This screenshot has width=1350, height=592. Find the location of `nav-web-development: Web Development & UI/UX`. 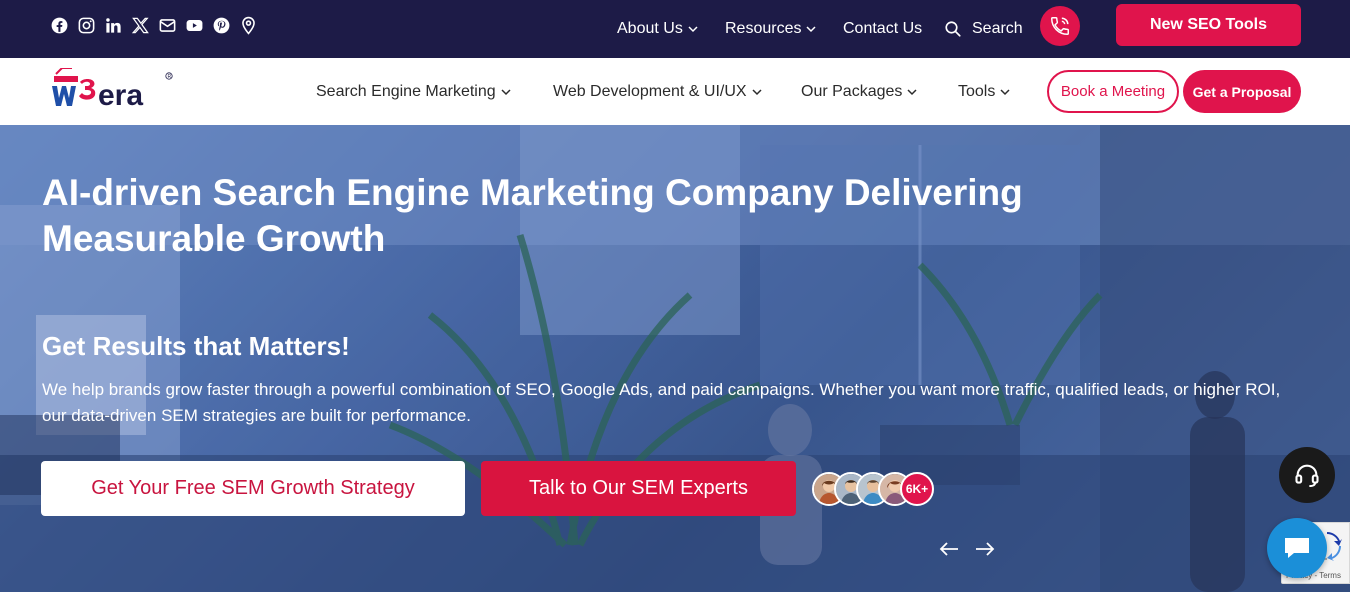

nav-web-development: Web Development & UI/UX is located at coordinates (658, 91).